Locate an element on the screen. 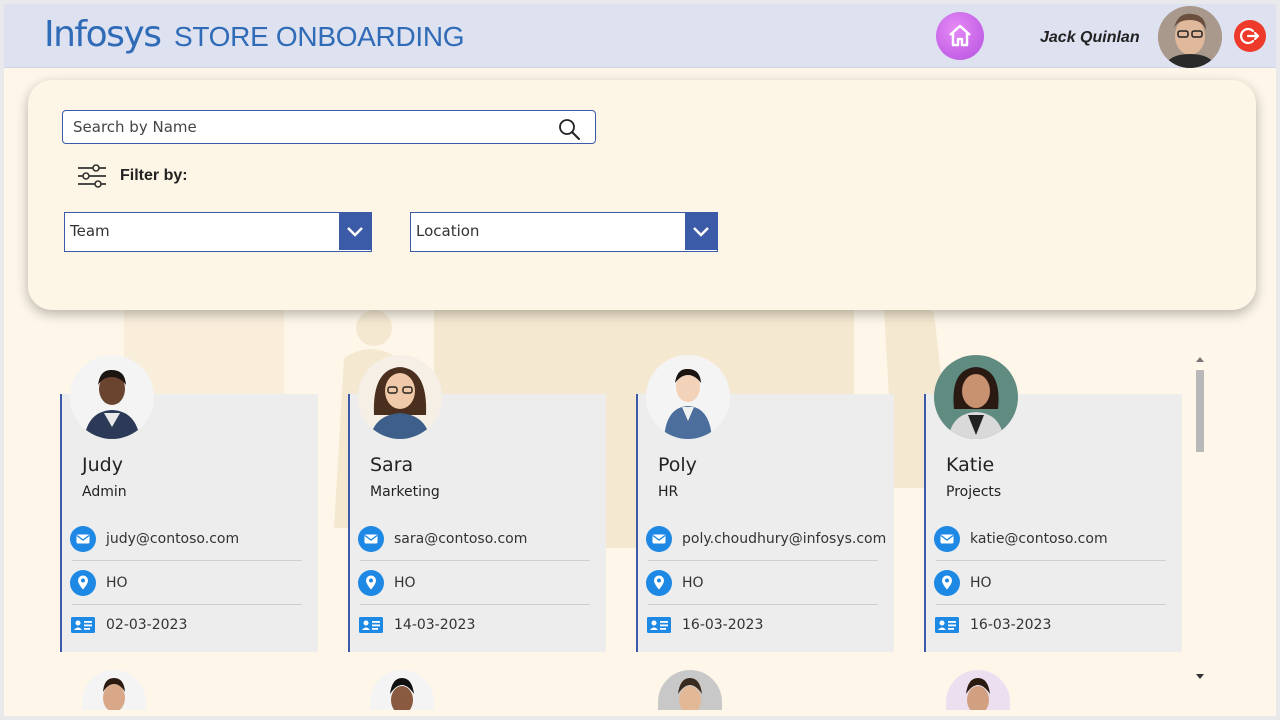  employee-name: Poly is located at coordinates (677, 465).